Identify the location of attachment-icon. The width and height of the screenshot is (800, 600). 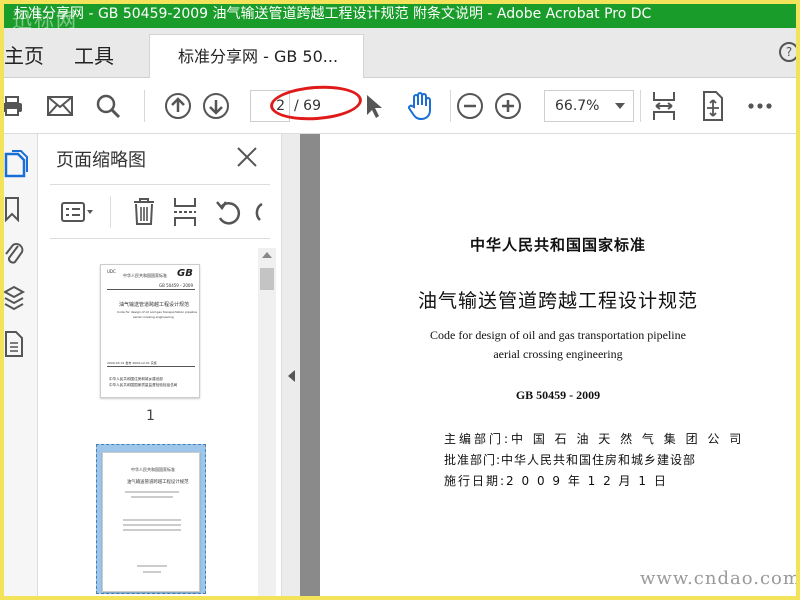
(17, 253).